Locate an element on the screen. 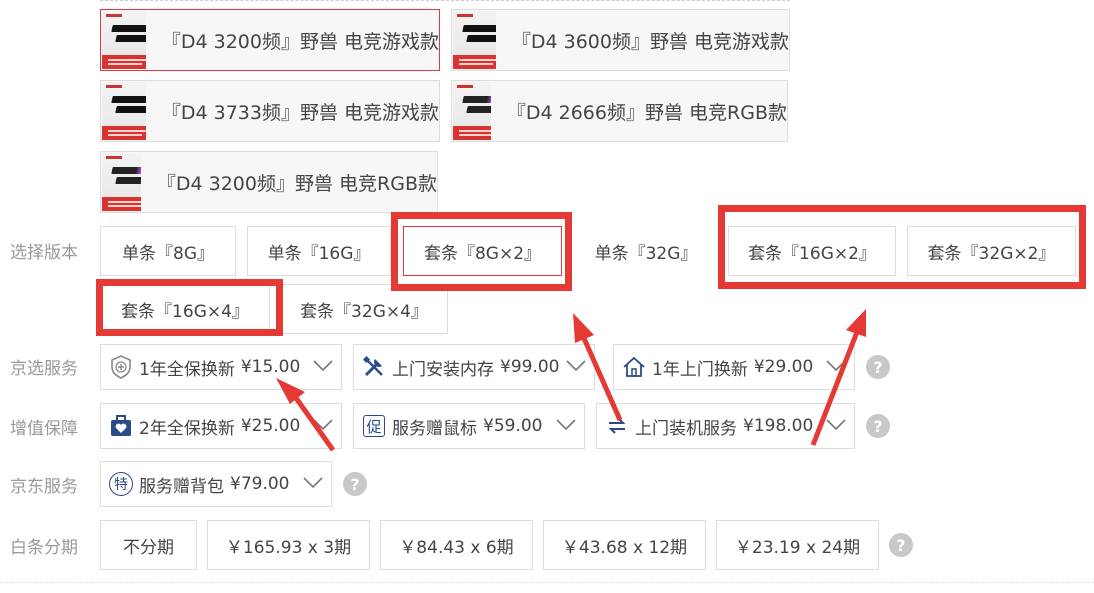 The image size is (1094, 593). version-option-single-8g: 单条『8G』 is located at coordinates (168, 251).